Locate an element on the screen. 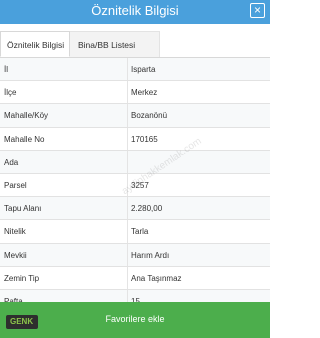 The height and width of the screenshot is (338, 320). row-value: Isparta is located at coordinates (143, 69).